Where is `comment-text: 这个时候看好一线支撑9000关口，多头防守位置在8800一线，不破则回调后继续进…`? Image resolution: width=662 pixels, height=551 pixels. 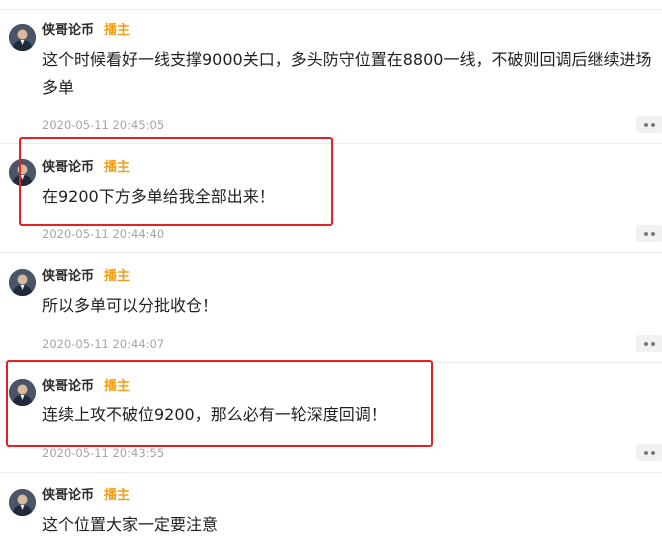 comment-text: 这个时候看好一线支撑9000关口，多头防守位置在8800一线，不破则回调后继续进… is located at coordinates (351, 74).